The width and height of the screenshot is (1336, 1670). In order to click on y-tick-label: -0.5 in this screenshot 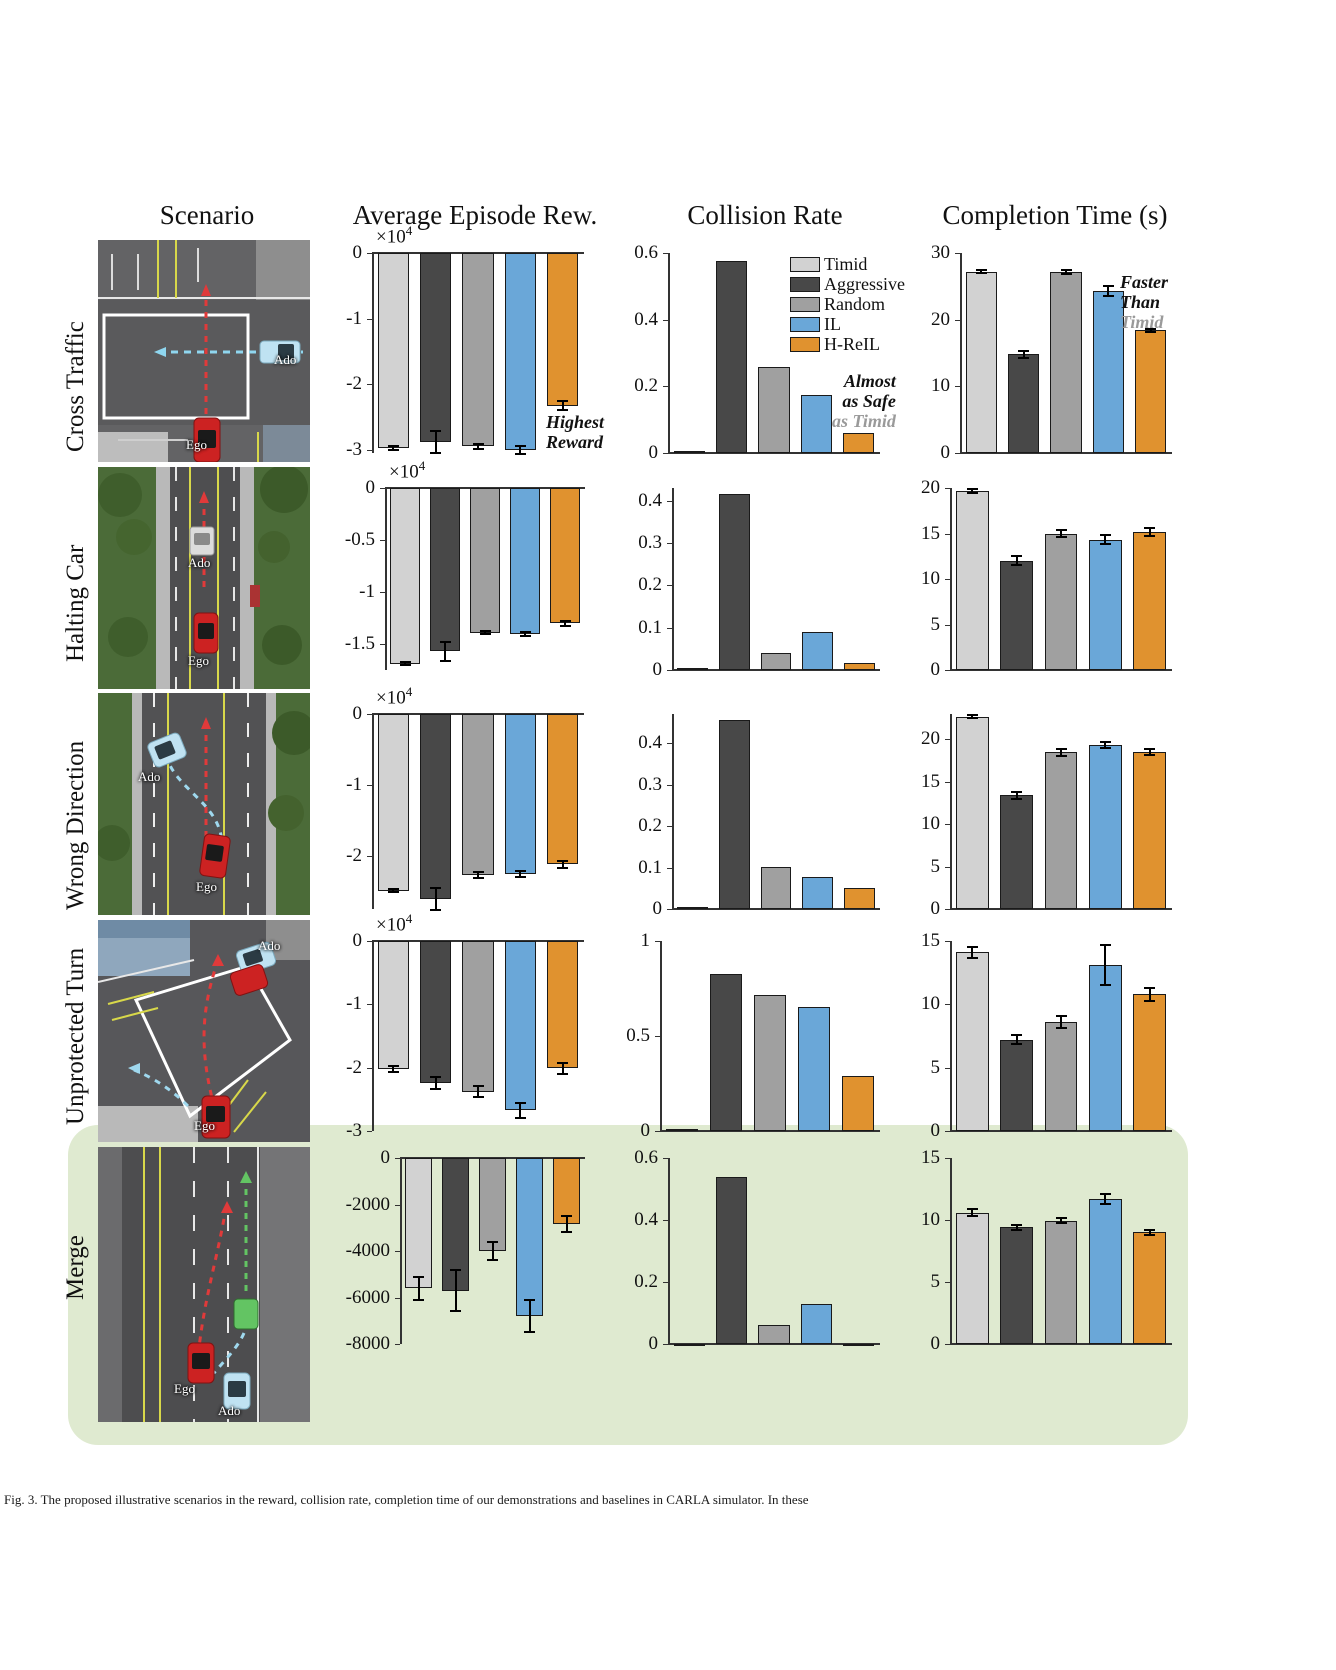, I will do `click(359, 539)`.